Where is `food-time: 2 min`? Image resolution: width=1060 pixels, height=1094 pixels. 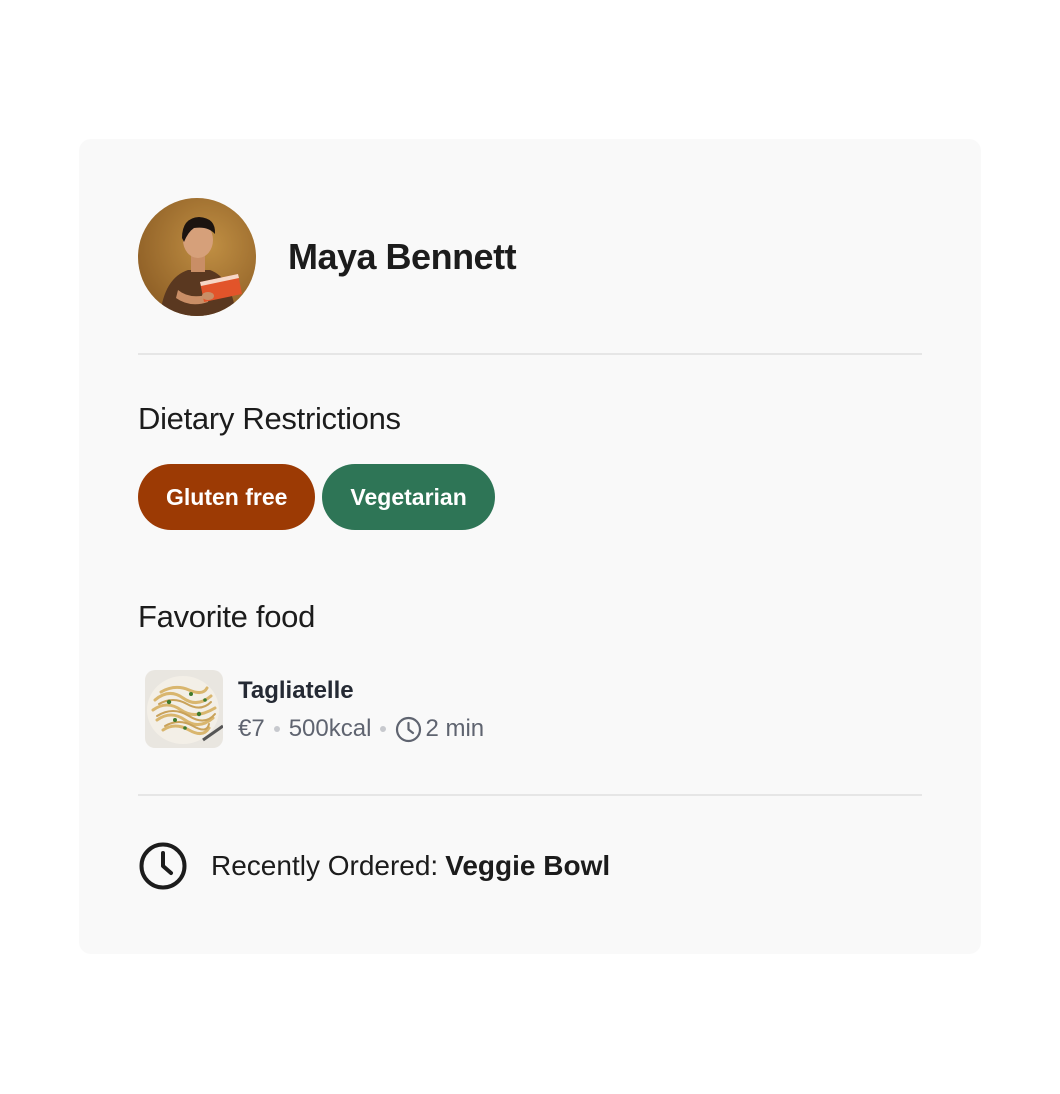
food-time: 2 min is located at coordinates (455, 728).